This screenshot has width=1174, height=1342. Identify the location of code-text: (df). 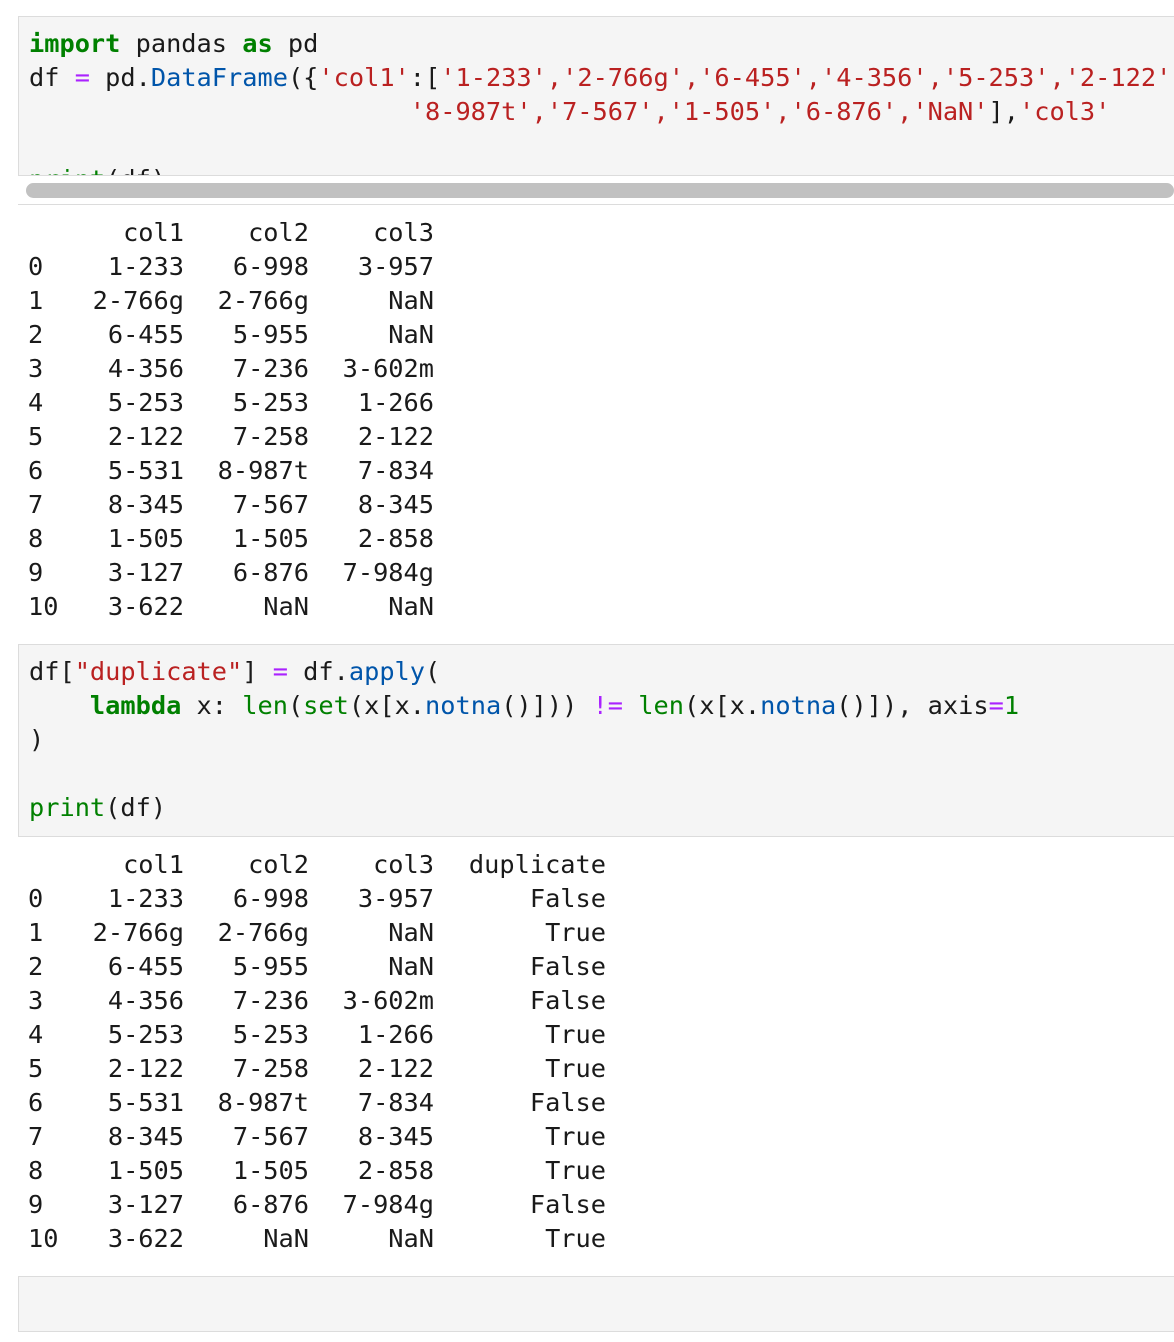
(136, 807).